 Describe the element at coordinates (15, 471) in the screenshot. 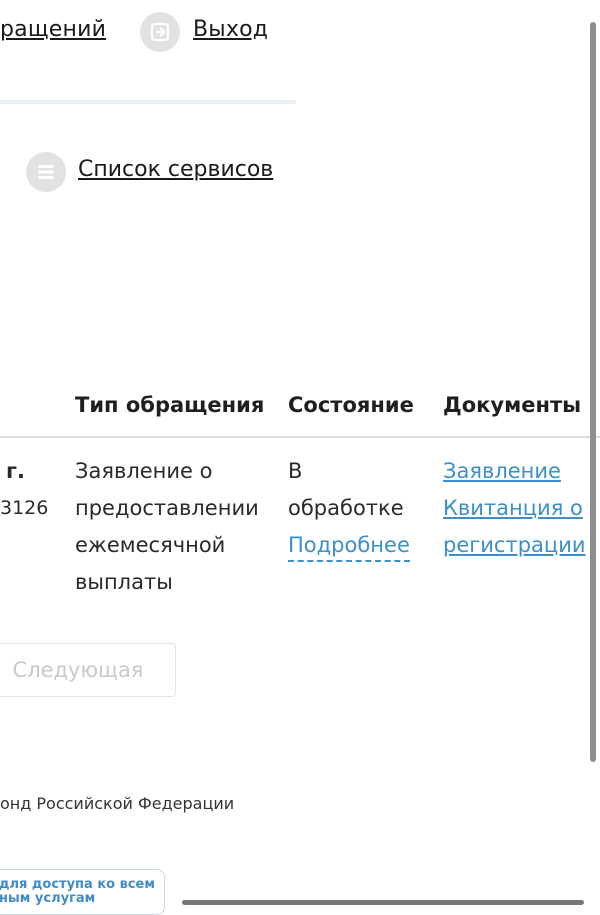

I see `date-cell: г.` at that location.